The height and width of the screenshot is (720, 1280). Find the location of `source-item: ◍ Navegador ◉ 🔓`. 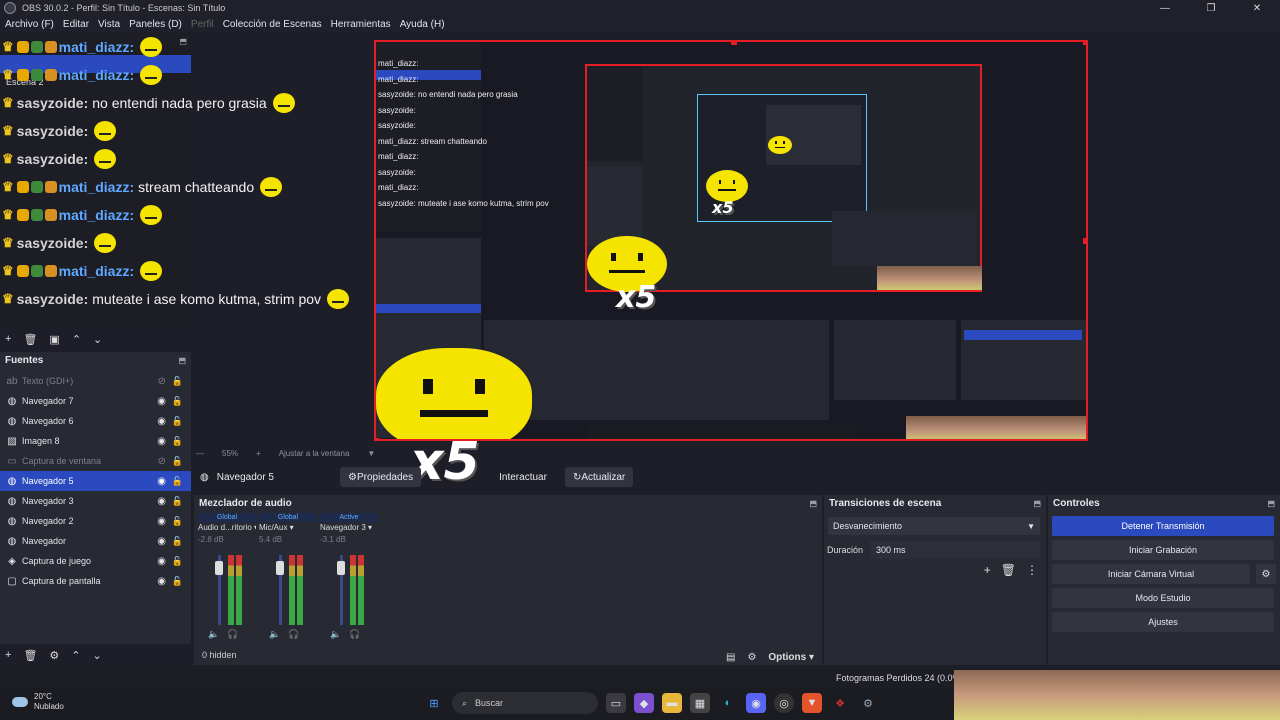

source-item: ◍ Navegador ◉ 🔓 is located at coordinates (95, 541).